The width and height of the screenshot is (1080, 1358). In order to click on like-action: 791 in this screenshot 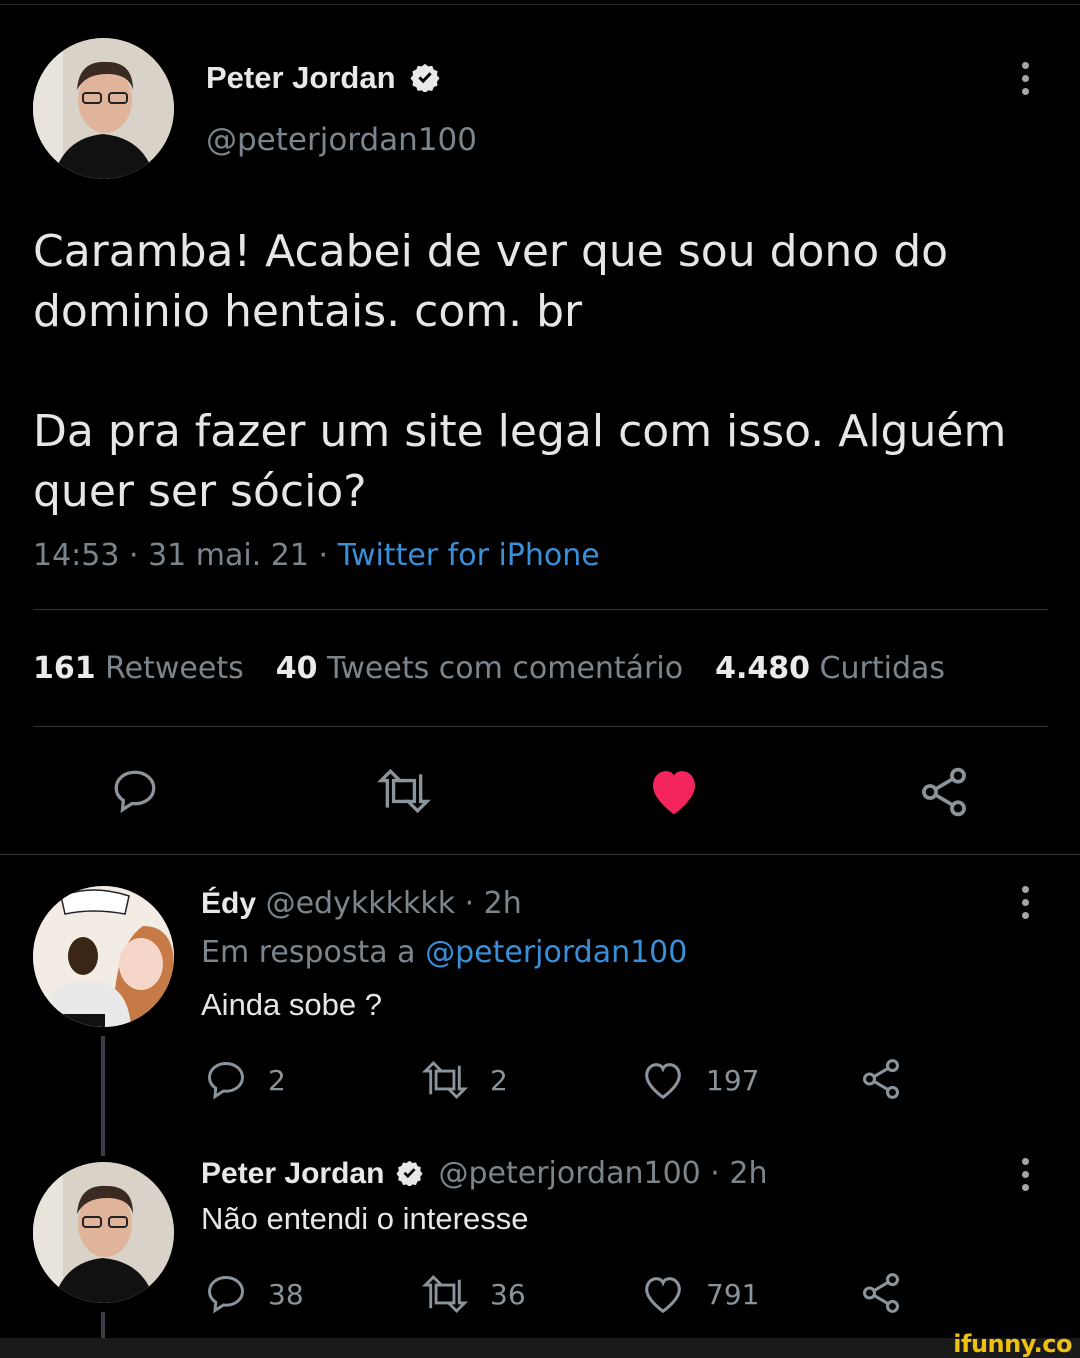, I will do `click(699, 1294)`.